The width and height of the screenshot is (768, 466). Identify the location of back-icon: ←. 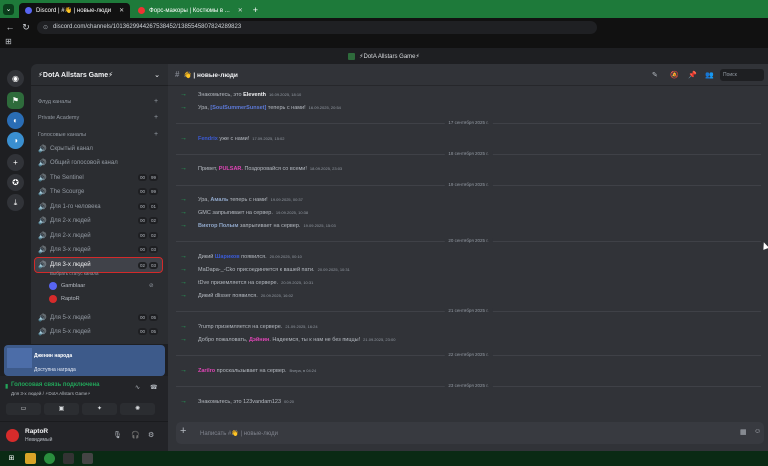
(10, 27).